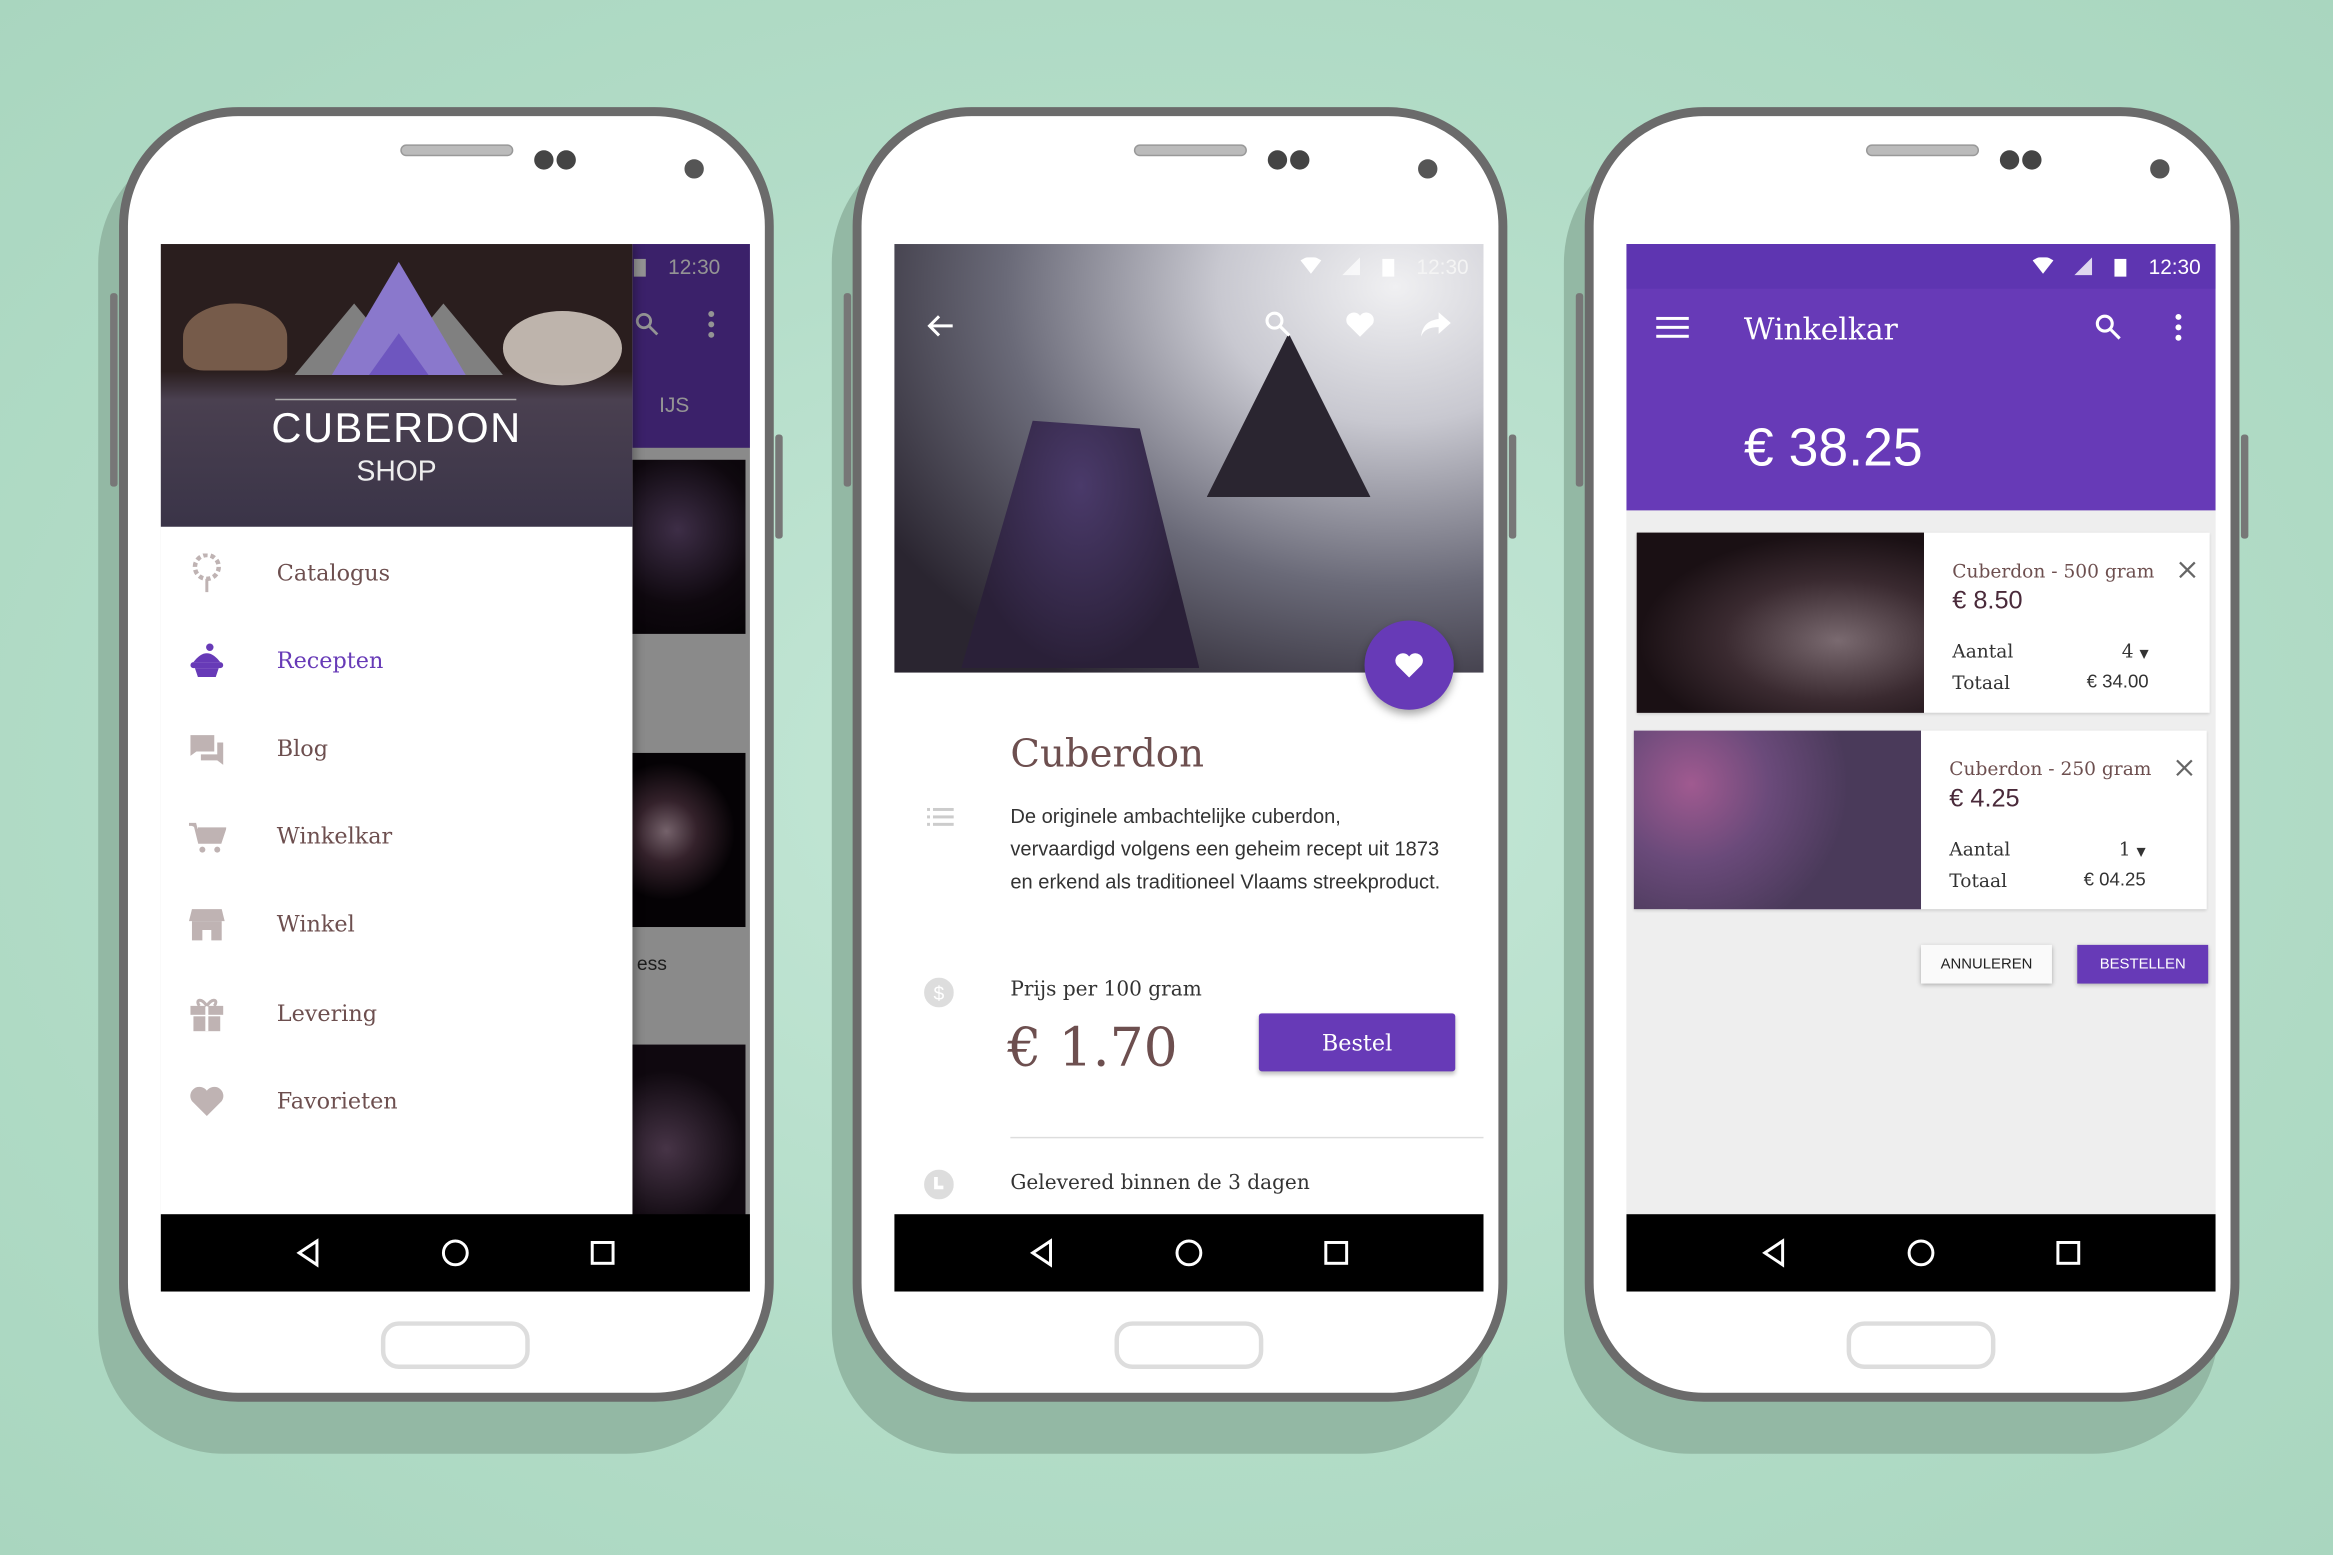 The height and width of the screenshot is (1555, 2333). Describe the element at coordinates (397, 748) in the screenshot. I see `menu-item-blog: Blog` at that location.